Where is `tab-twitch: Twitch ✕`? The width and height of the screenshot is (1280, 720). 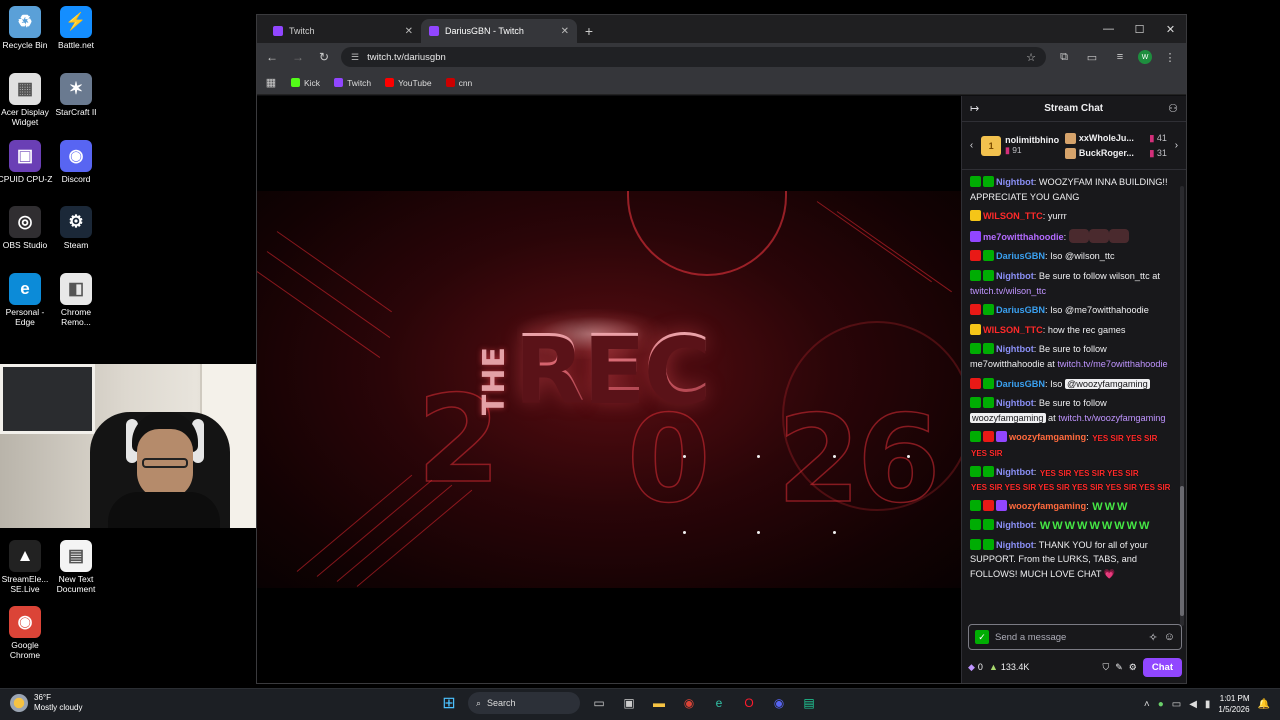
tab-twitch: Twitch ✕ is located at coordinates (343, 31).